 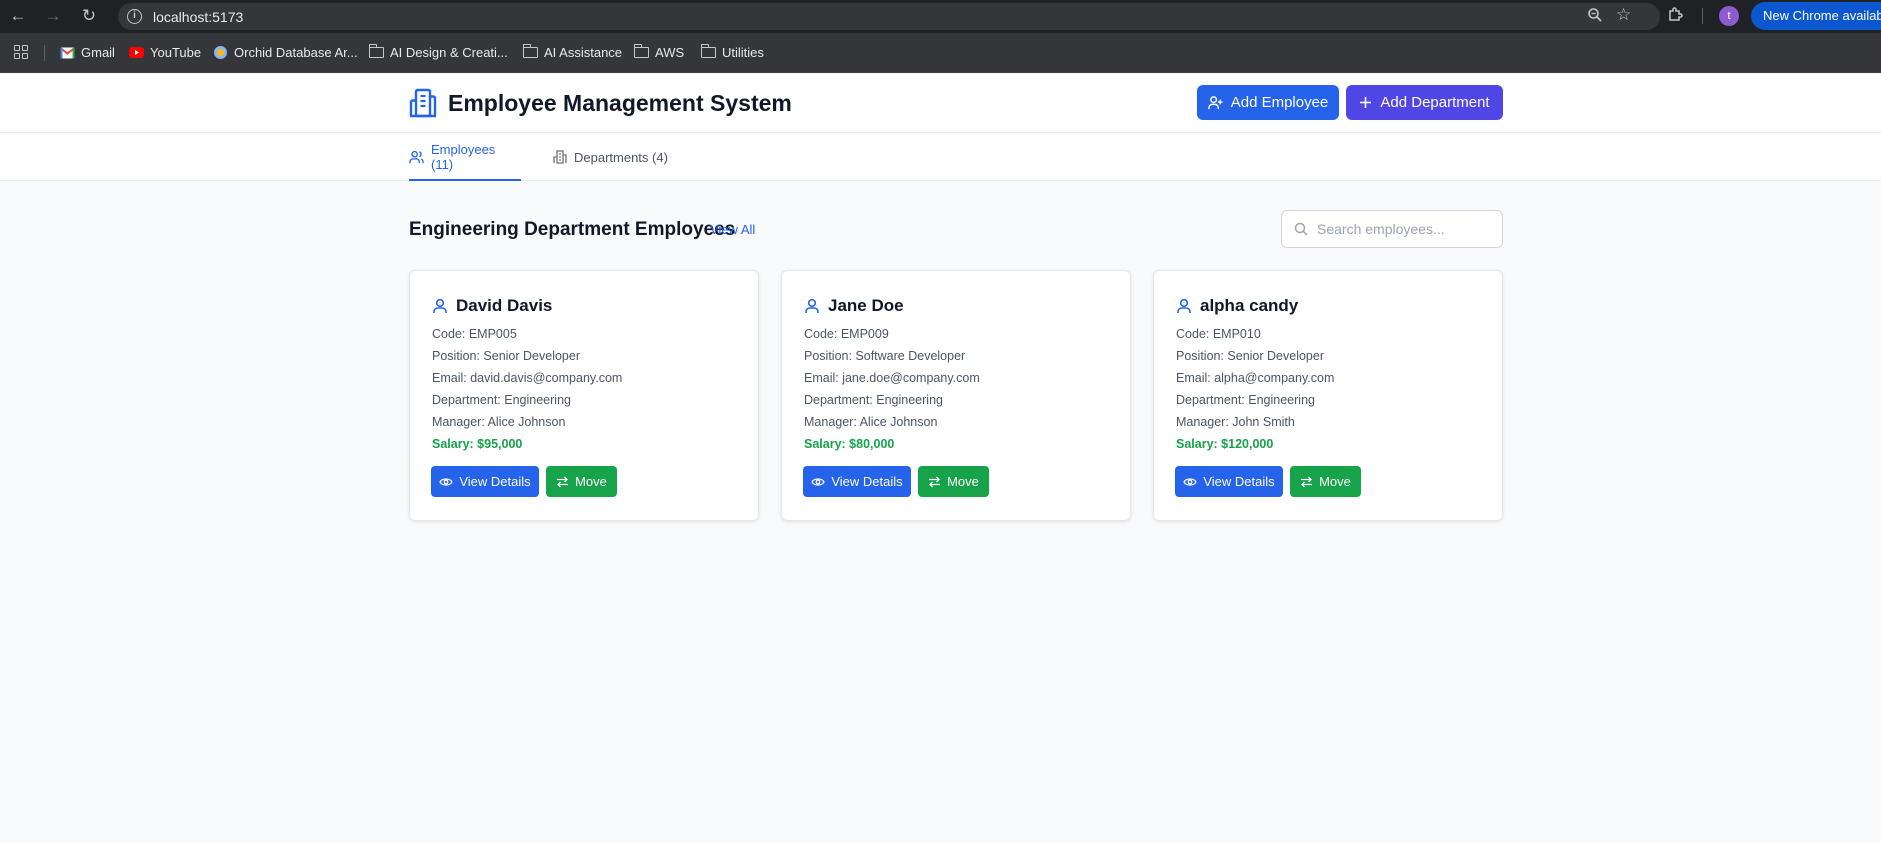 I want to click on forward-icon: →, so click(x=53, y=16).